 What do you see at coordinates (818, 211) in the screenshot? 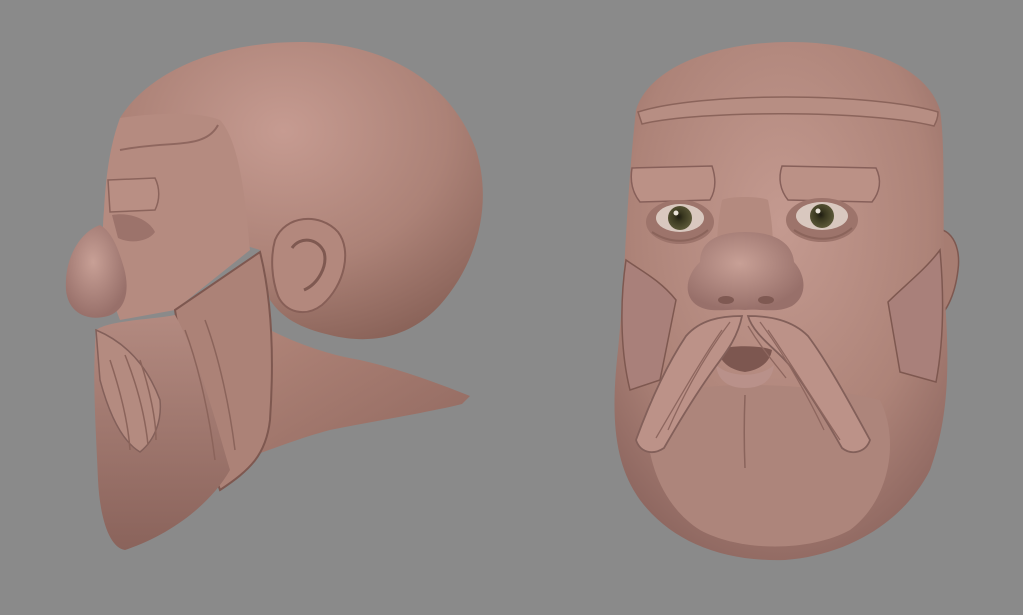
I see `front-eye-highlight-right` at bounding box center [818, 211].